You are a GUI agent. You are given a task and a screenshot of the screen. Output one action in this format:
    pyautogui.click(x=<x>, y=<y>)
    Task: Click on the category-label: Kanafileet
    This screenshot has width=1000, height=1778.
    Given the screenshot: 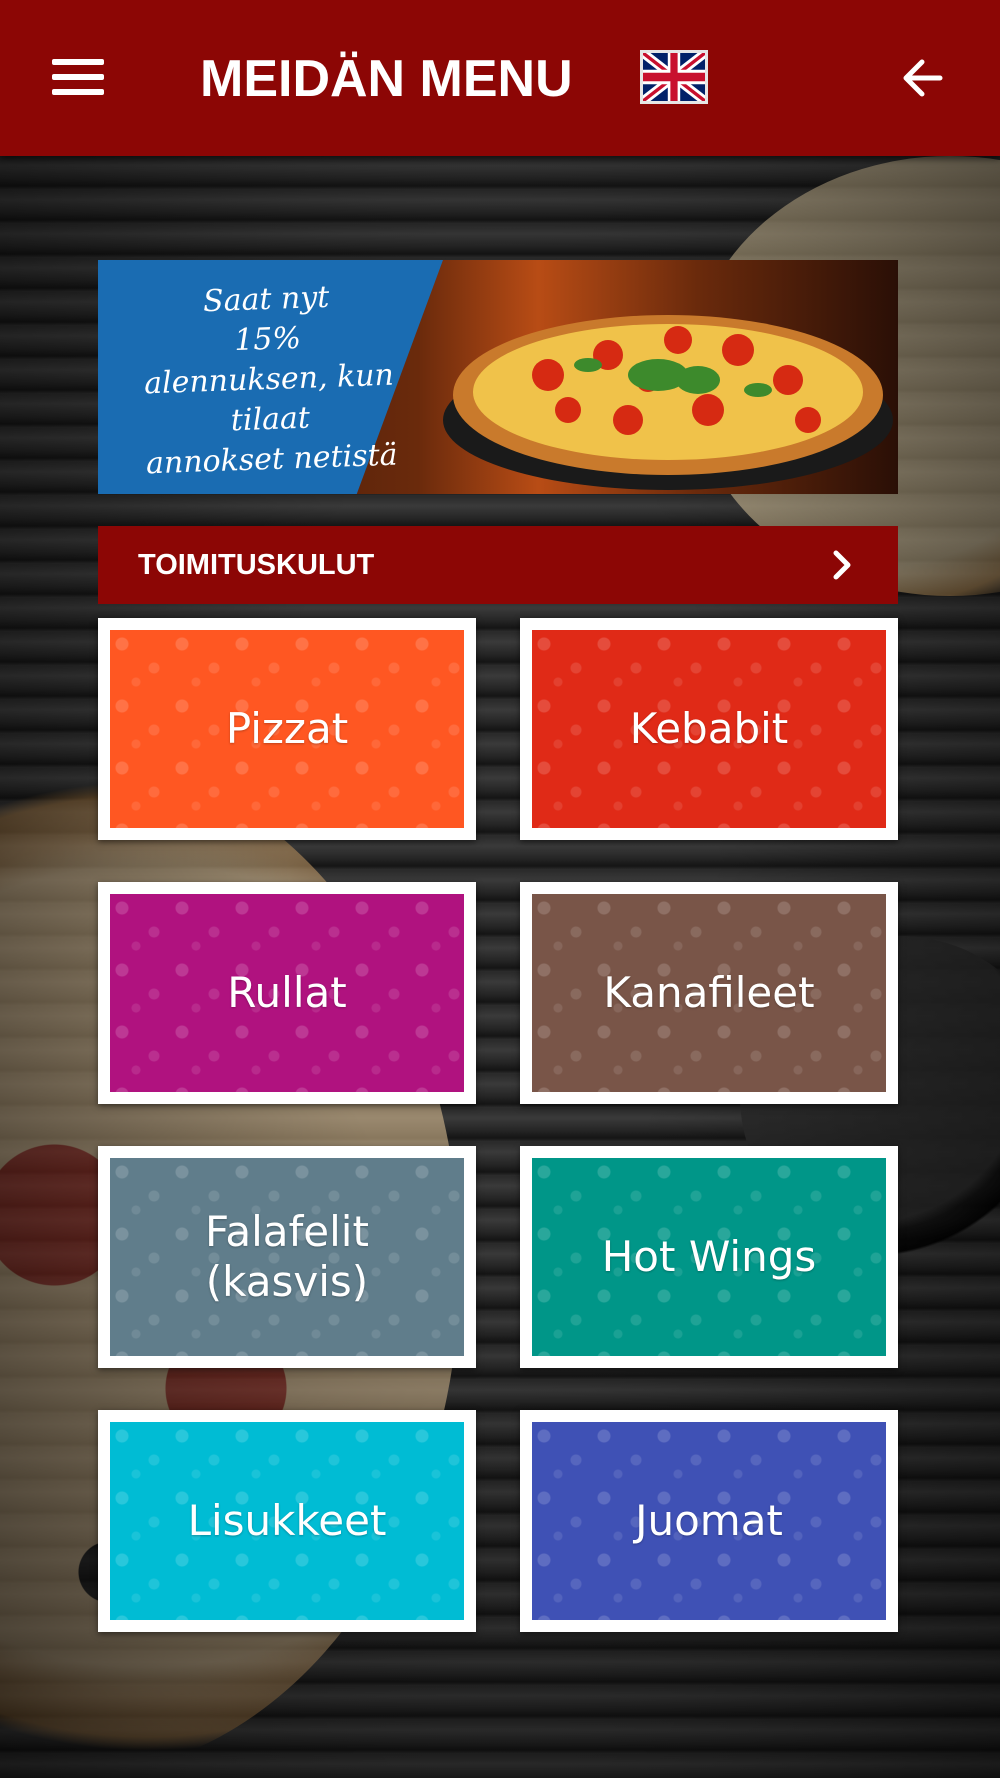 What is the action you would take?
    pyautogui.click(x=709, y=992)
    